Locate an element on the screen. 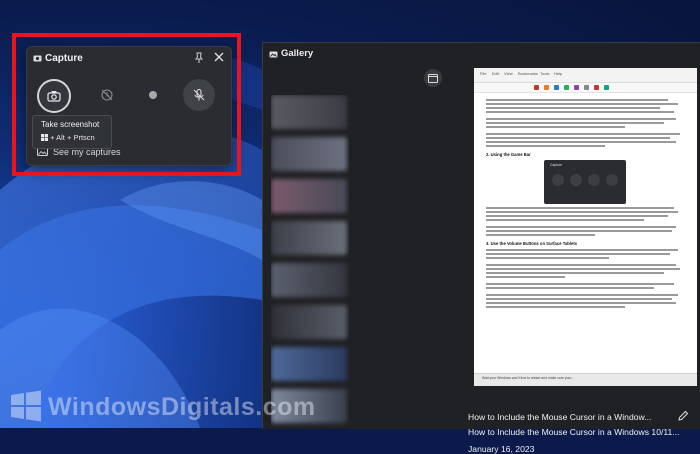  preview-menu-item: Tools is located at coordinates (545, 73).